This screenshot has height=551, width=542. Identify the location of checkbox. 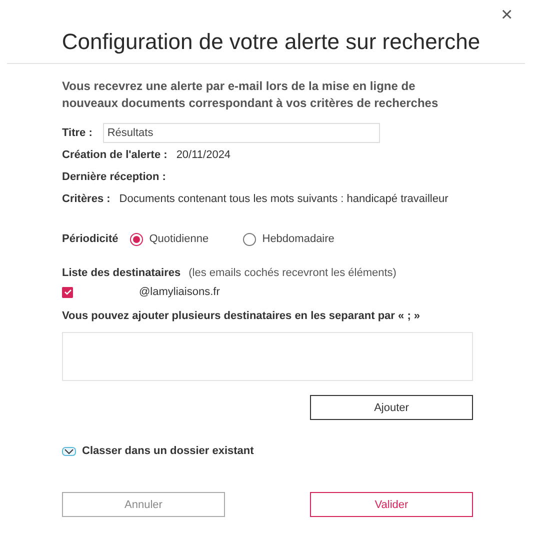
(67, 292).